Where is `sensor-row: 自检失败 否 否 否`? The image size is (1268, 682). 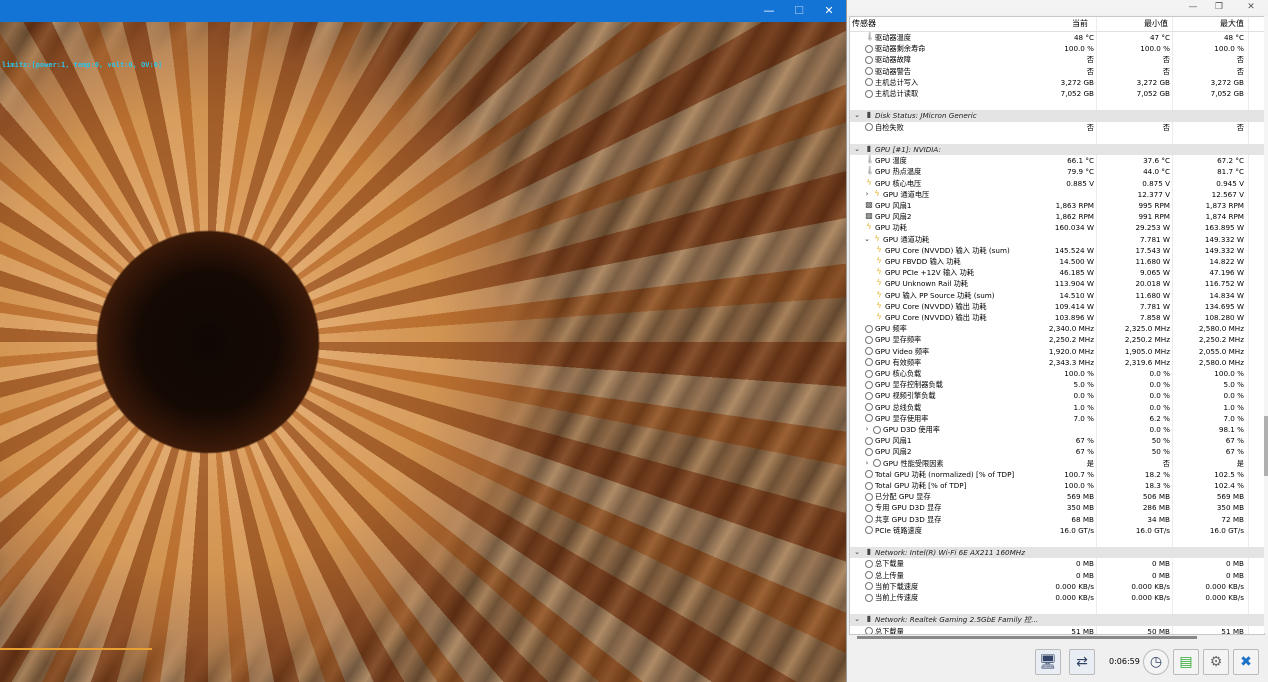 sensor-row: 自检失败 否 否 否 is located at coordinates (1057, 127).